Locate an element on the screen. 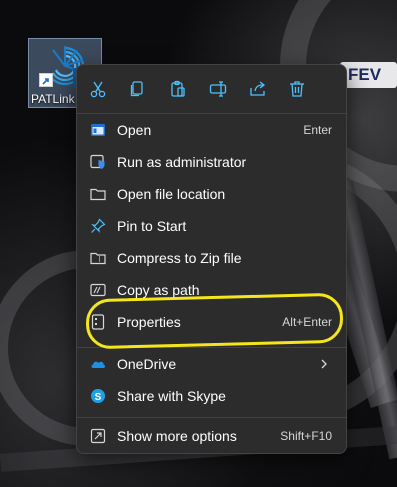  share-icon is located at coordinates (258, 88).